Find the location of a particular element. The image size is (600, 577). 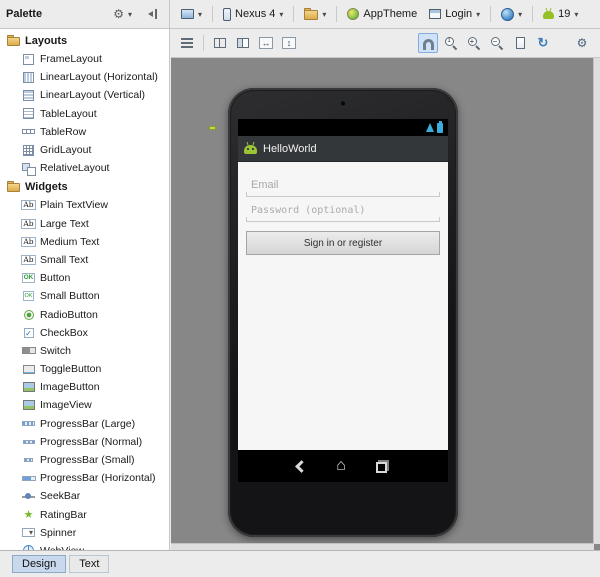

palette-item-large-text: Ab Large Text is located at coordinates (84, 224).